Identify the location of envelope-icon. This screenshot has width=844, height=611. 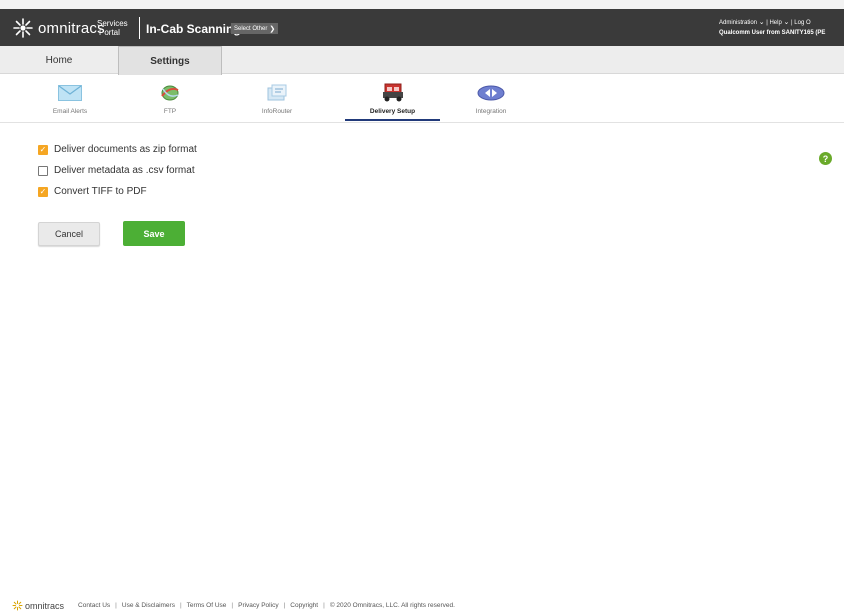
(70, 93).